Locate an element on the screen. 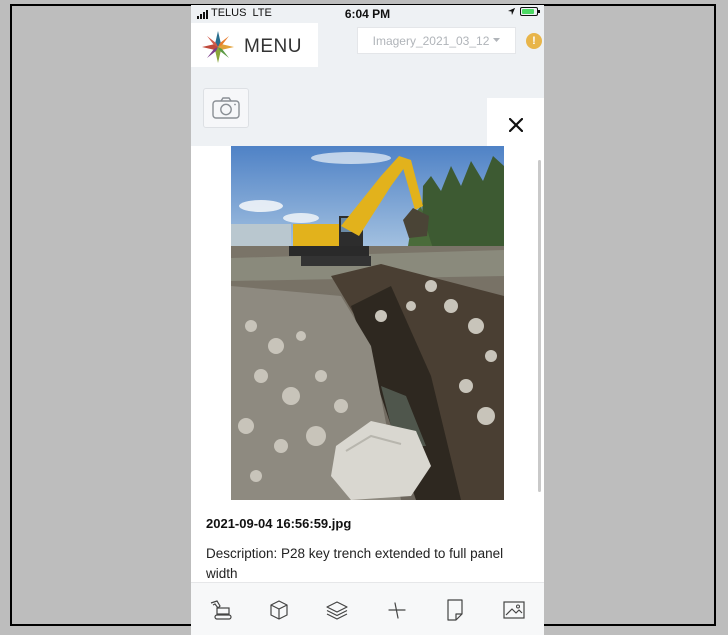 The width and height of the screenshot is (728, 635). camera-icon is located at coordinates (226, 108).